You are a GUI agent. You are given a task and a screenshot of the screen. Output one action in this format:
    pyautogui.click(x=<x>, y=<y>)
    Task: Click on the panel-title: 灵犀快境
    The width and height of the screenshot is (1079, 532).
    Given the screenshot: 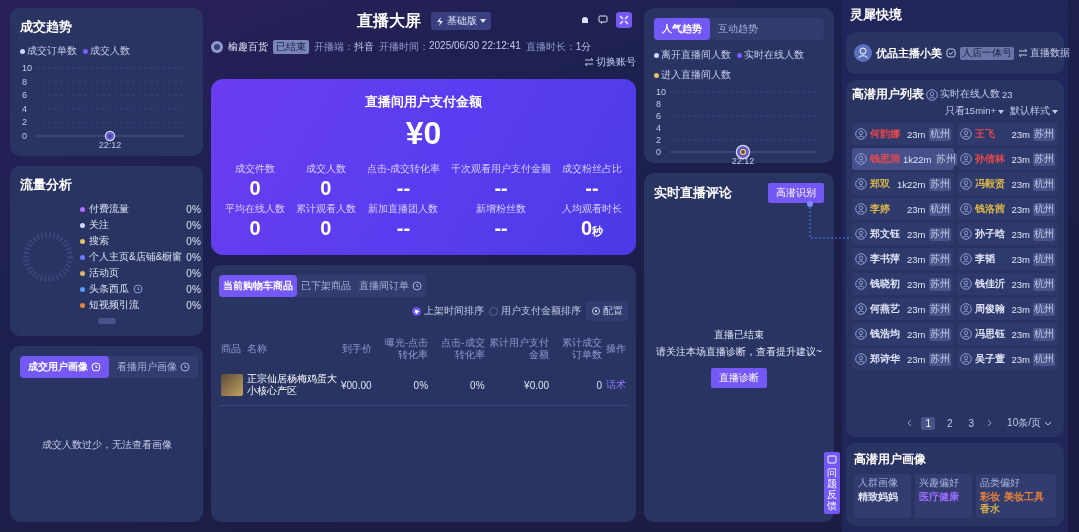 What is the action you would take?
    pyautogui.click(x=876, y=15)
    